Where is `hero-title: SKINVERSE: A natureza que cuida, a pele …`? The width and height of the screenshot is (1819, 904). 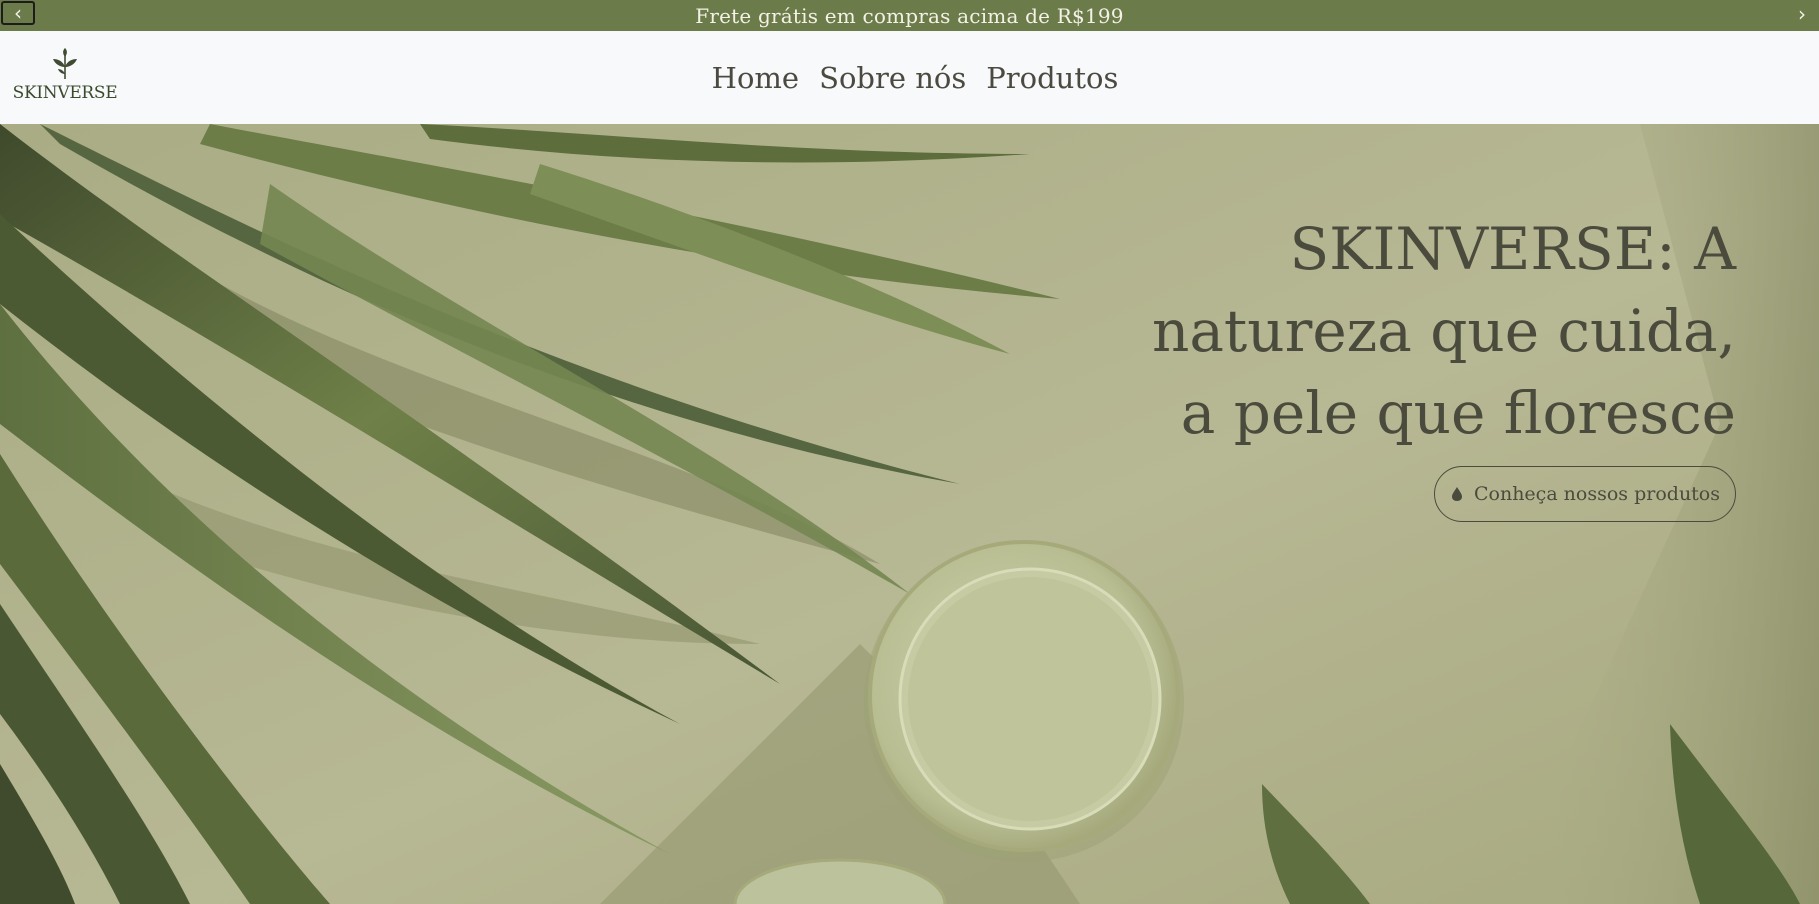
hero-title: SKINVERSE: A natureza que cuida, a pele … is located at coordinates (1416, 331).